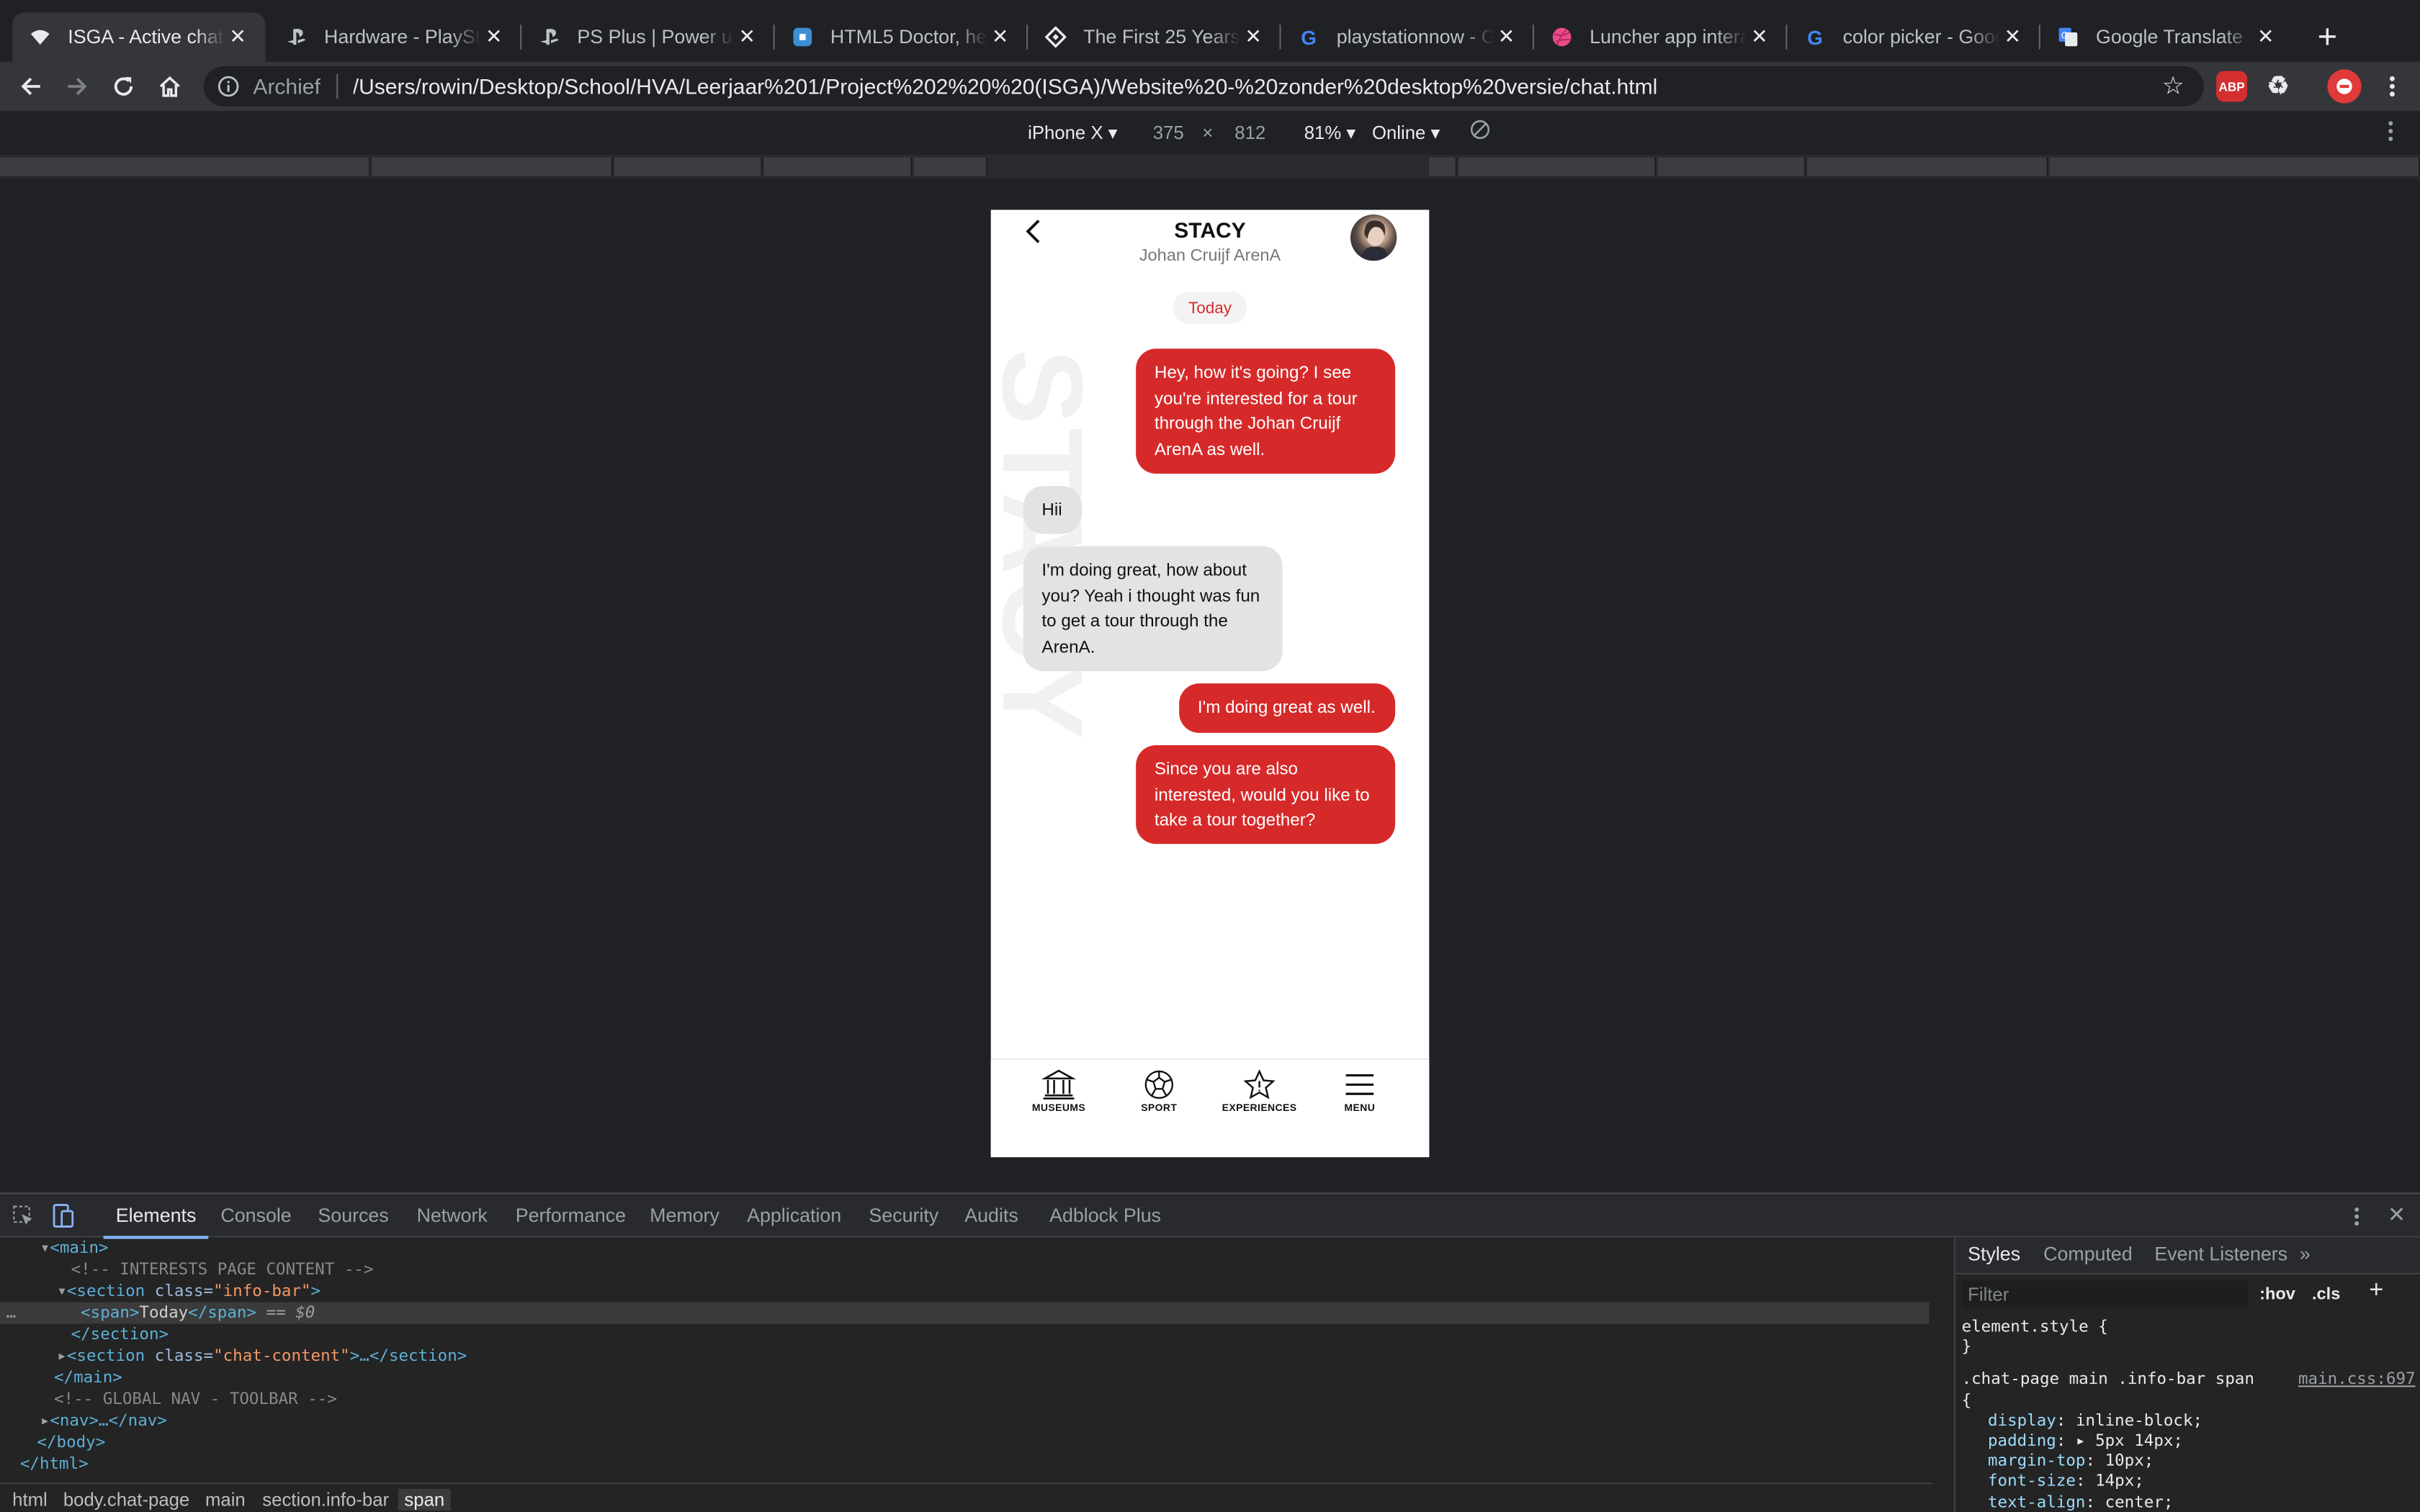 The width and height of the screenshot is (2420, 1512). What do you see at coordinates (909, 37) in the screenshot?
I see `tab-title: HTML5 Doctor, helping` at bounding box center [909, 37].